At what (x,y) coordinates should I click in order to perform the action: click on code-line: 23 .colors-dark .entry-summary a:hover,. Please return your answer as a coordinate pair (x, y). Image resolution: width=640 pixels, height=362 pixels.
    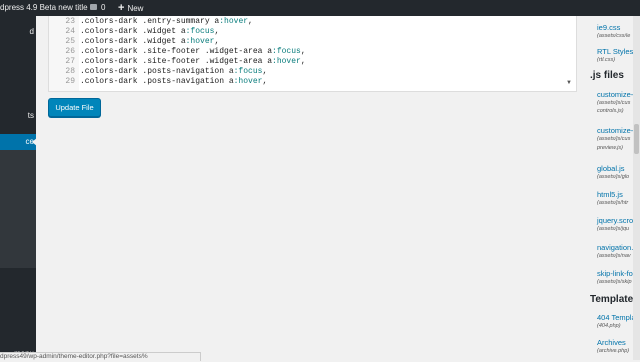
    Looking at the image, I should click on (159, 21).